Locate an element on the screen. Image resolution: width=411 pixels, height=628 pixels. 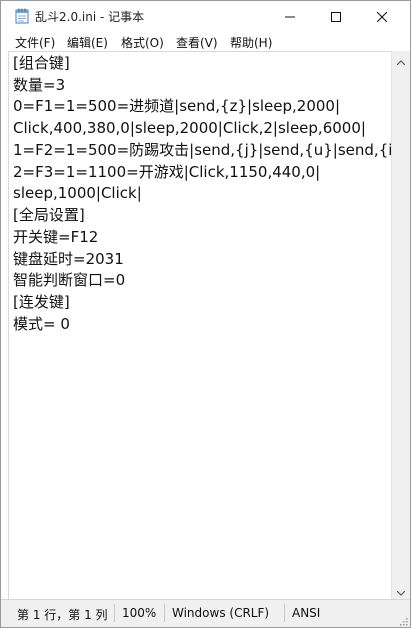
status-zoom: 100% is located at coordinates (139, 613).